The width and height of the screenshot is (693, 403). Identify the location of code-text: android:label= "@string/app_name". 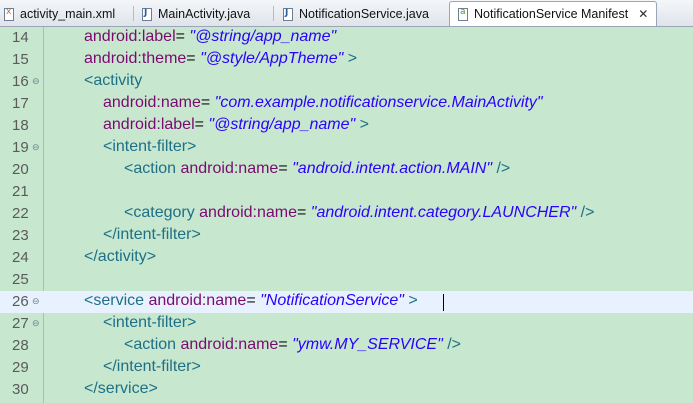
(210, 37).